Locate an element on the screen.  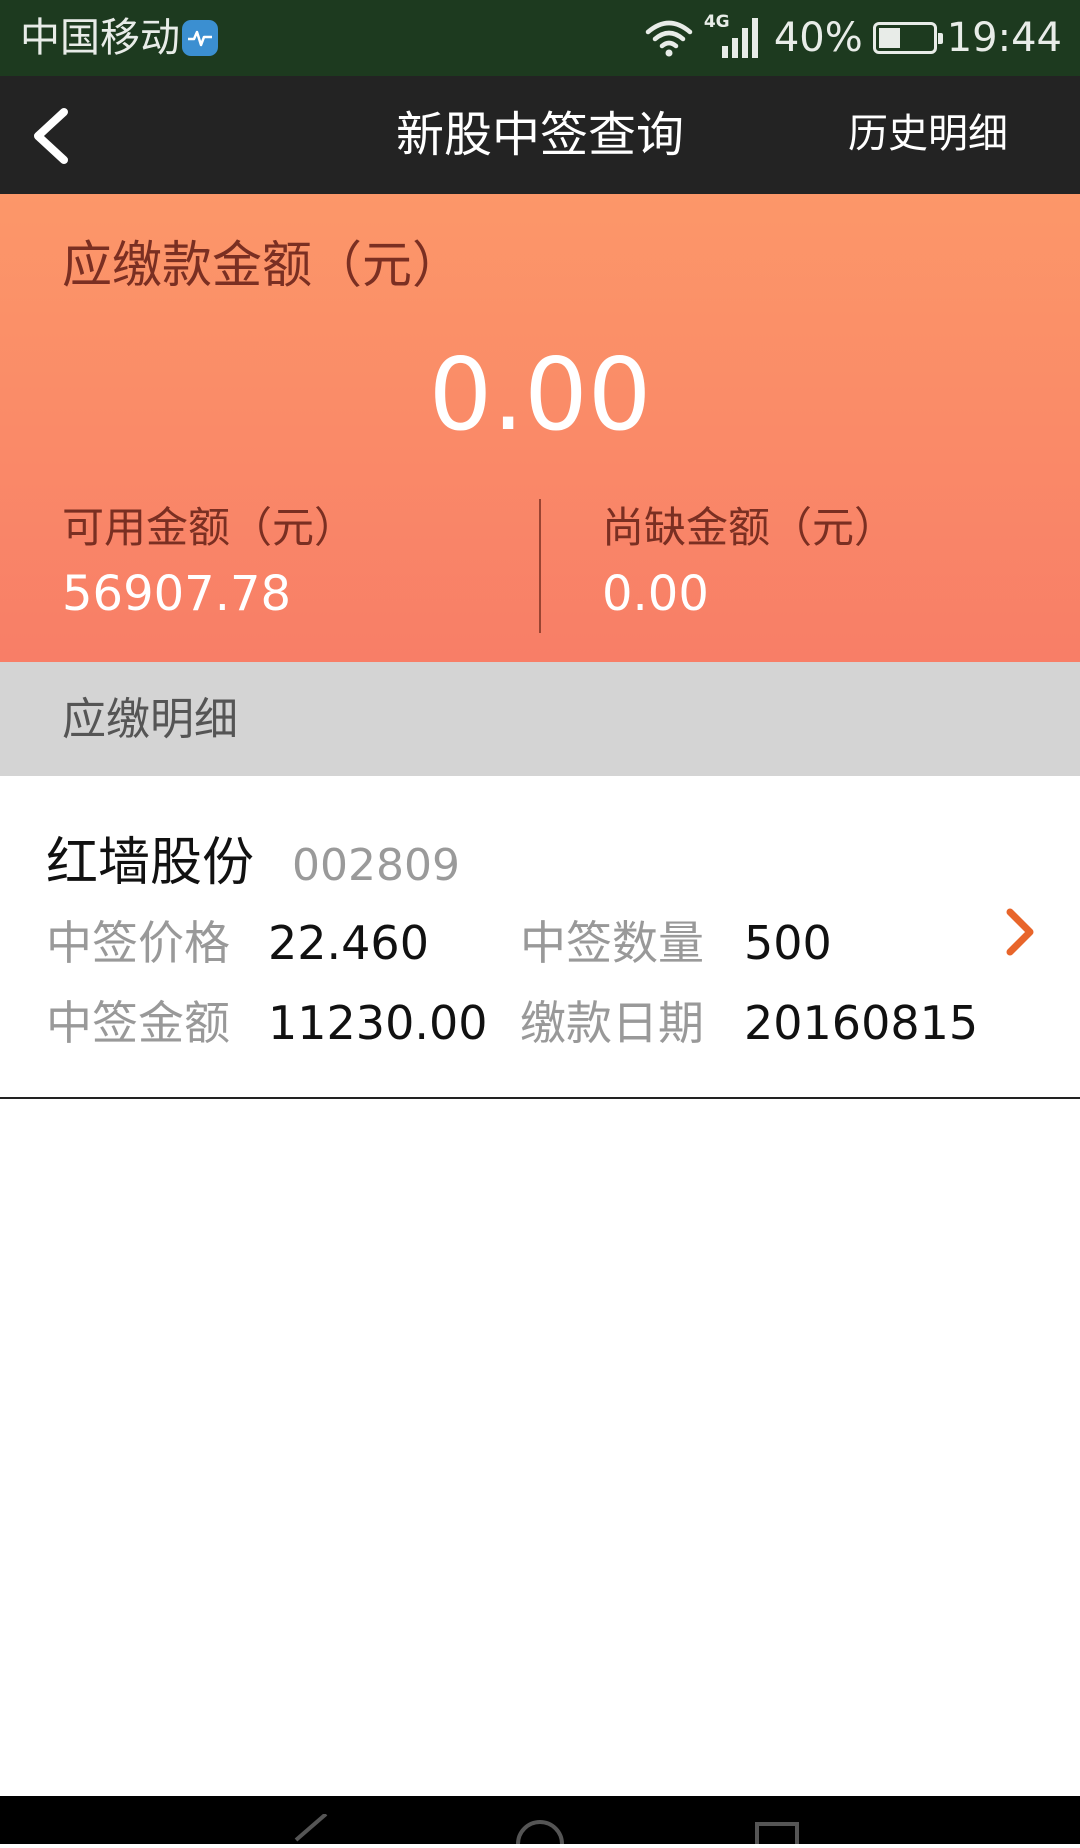
payment-date-value: 20160815 is located at coordinates (861, 1023).